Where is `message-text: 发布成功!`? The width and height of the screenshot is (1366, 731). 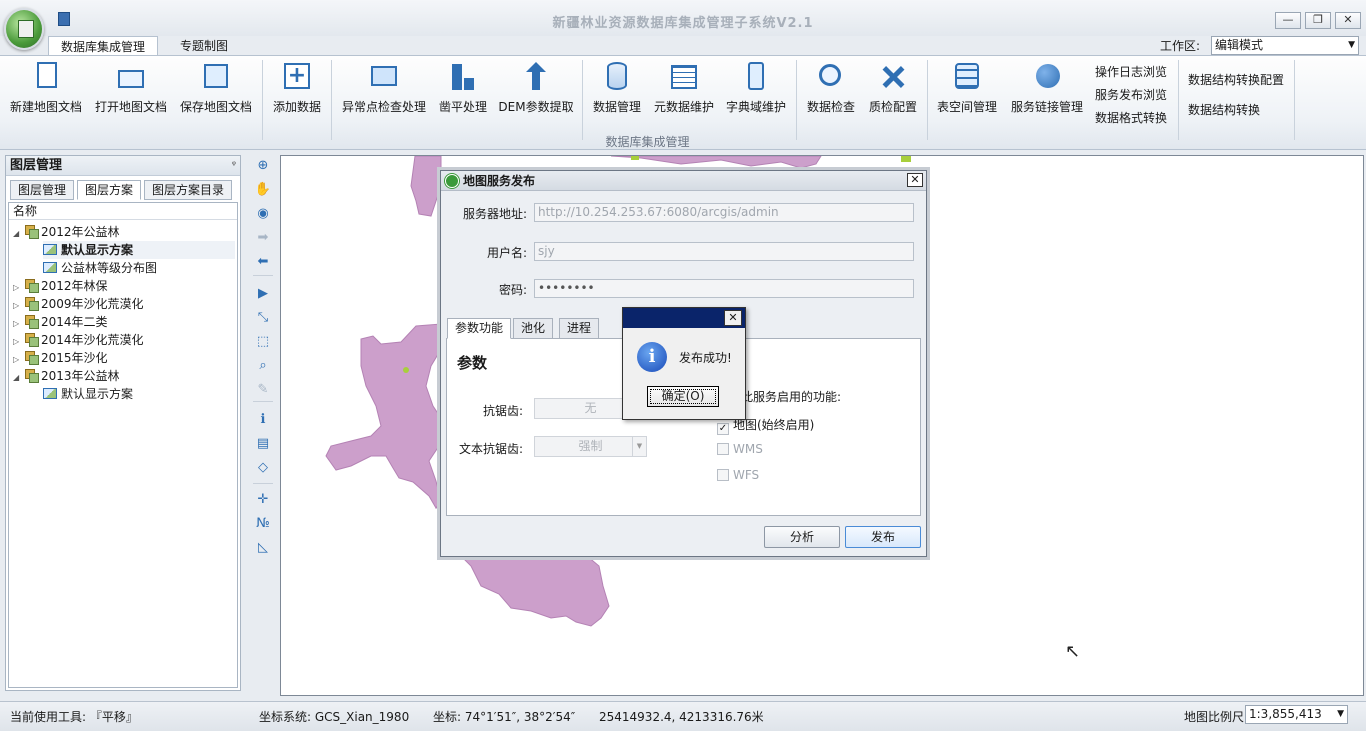 message-text: 发布成功! is located at coordinates (705, 358).